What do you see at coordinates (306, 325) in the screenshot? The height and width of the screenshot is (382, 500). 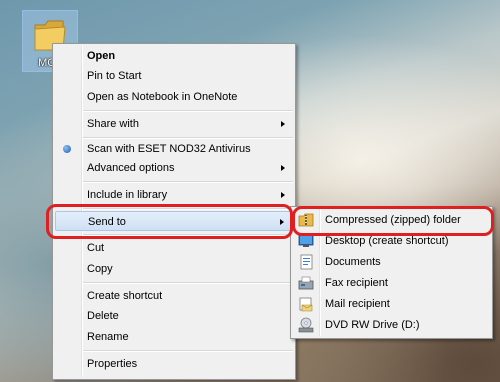 I see `dvd-drive-icon` at bounding box center [306, 325].